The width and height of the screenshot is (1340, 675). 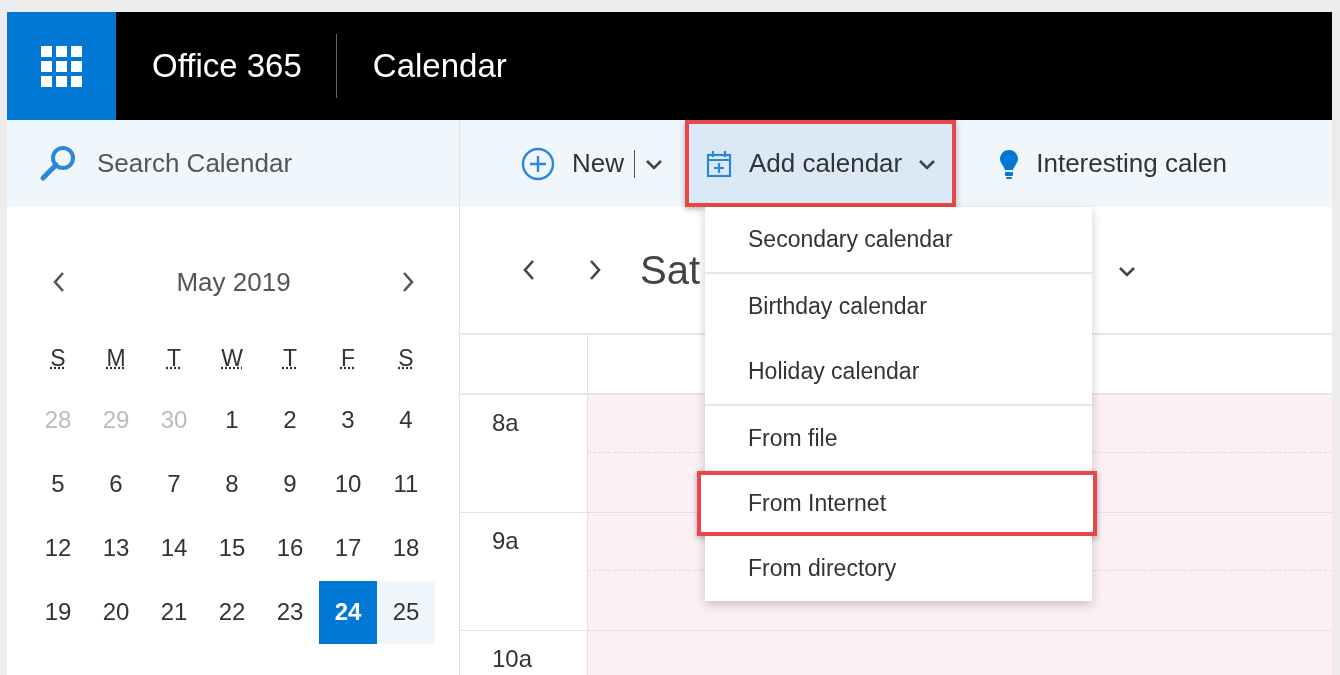 What do you see at coordinates (898, 438) in the screenshot?
I see `menu-item: From file` at bounding box center [898, 438].